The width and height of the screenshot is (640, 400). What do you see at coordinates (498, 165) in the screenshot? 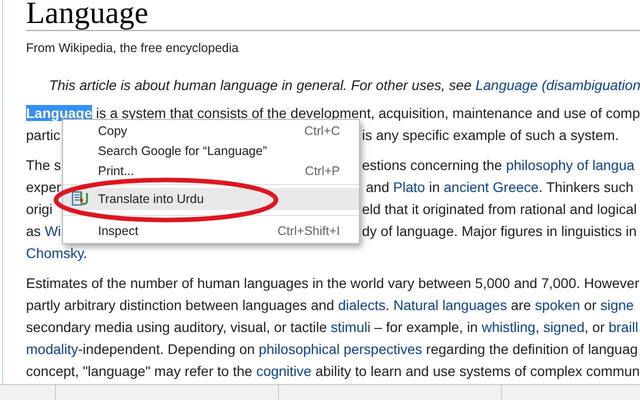
I see `body-text: estions concerning the philosophy of langua` at bounding box center [498, 165].